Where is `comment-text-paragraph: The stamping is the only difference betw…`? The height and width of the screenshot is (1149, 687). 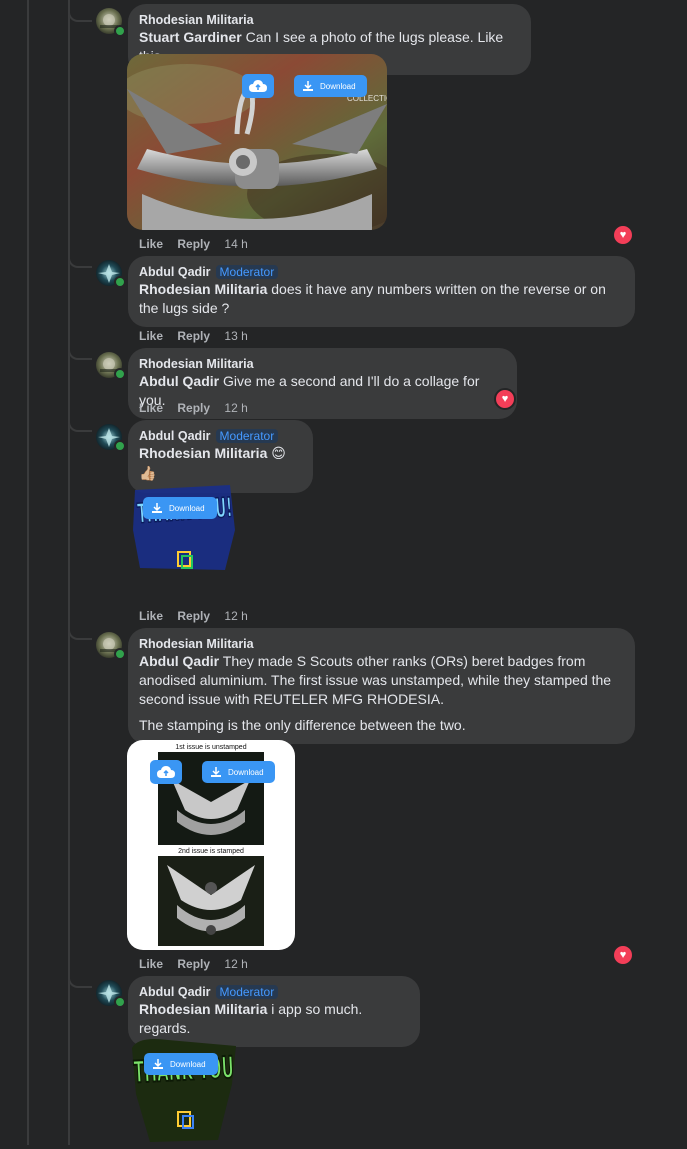 comment-text-paragraph: The stamping is the only difference betw… is located at coordinates (302, 725).